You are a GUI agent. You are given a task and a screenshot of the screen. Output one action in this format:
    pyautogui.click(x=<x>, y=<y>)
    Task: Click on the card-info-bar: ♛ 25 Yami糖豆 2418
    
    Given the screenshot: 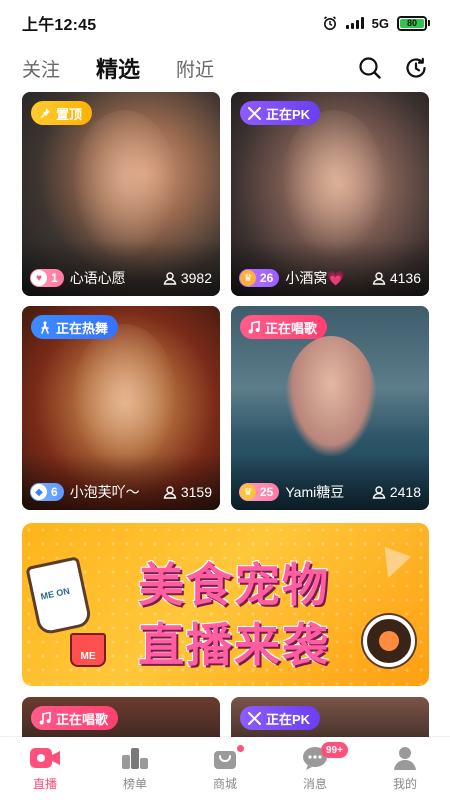 What is the action you would take?
    pyautogui.click(x=330, y=492)
    